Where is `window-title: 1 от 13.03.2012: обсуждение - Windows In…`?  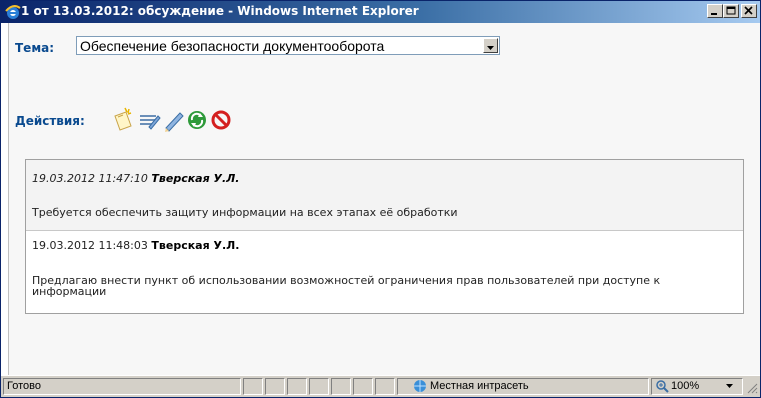
window-title: 1 от 13.03.2012: обсуждение - Windows In… is located at coordinates (220, 11).